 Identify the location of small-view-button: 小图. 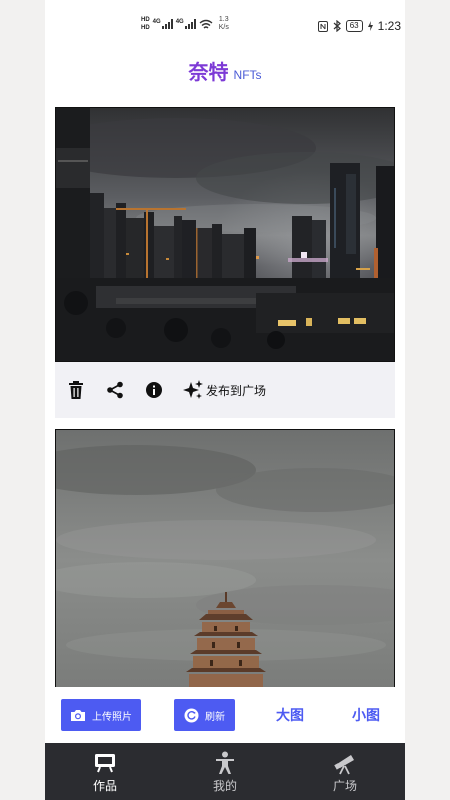
(366, 715).